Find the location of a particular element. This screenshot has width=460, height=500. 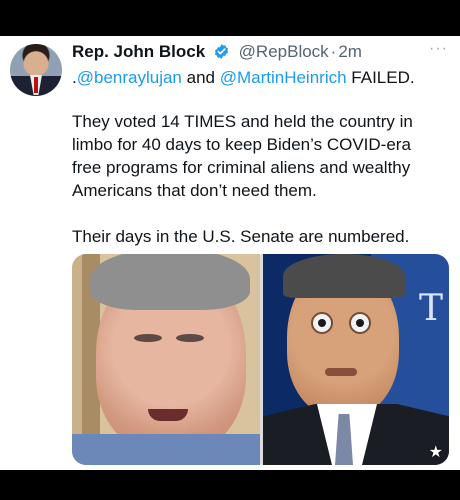

reply-conjunction: and is located at coordinates (200, 77).